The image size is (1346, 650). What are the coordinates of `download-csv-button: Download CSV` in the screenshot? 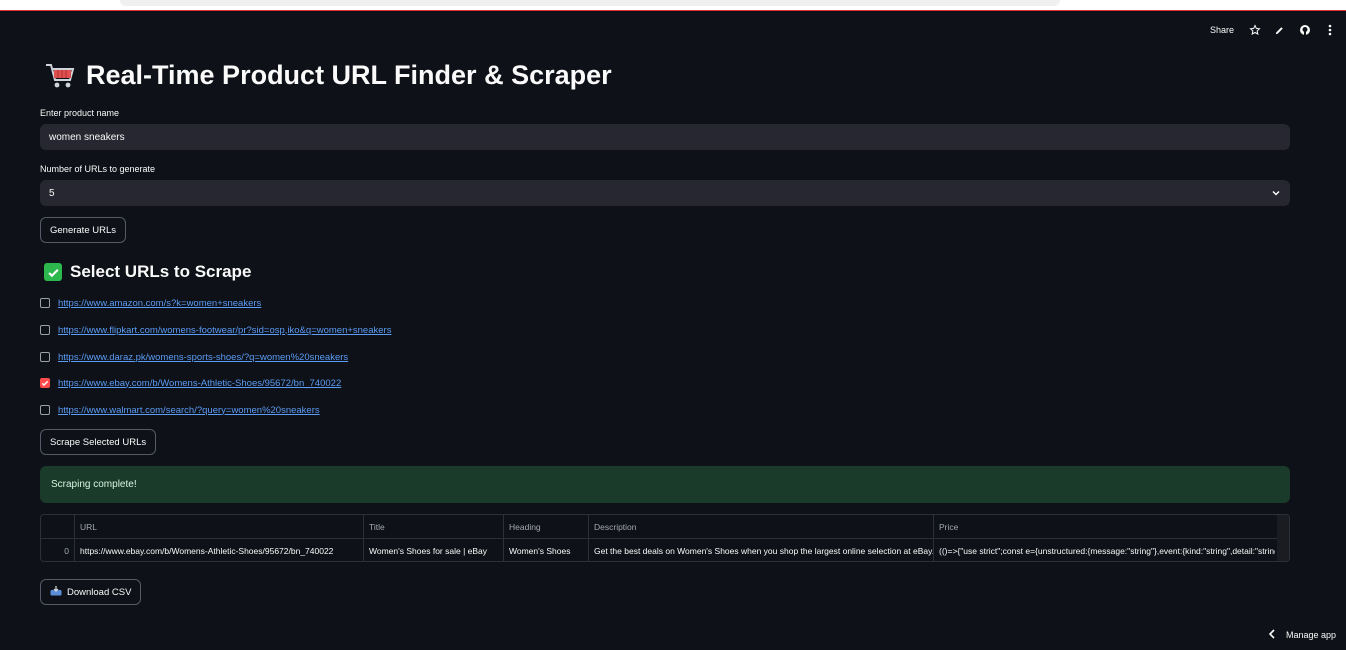 It's located at (91, 592).